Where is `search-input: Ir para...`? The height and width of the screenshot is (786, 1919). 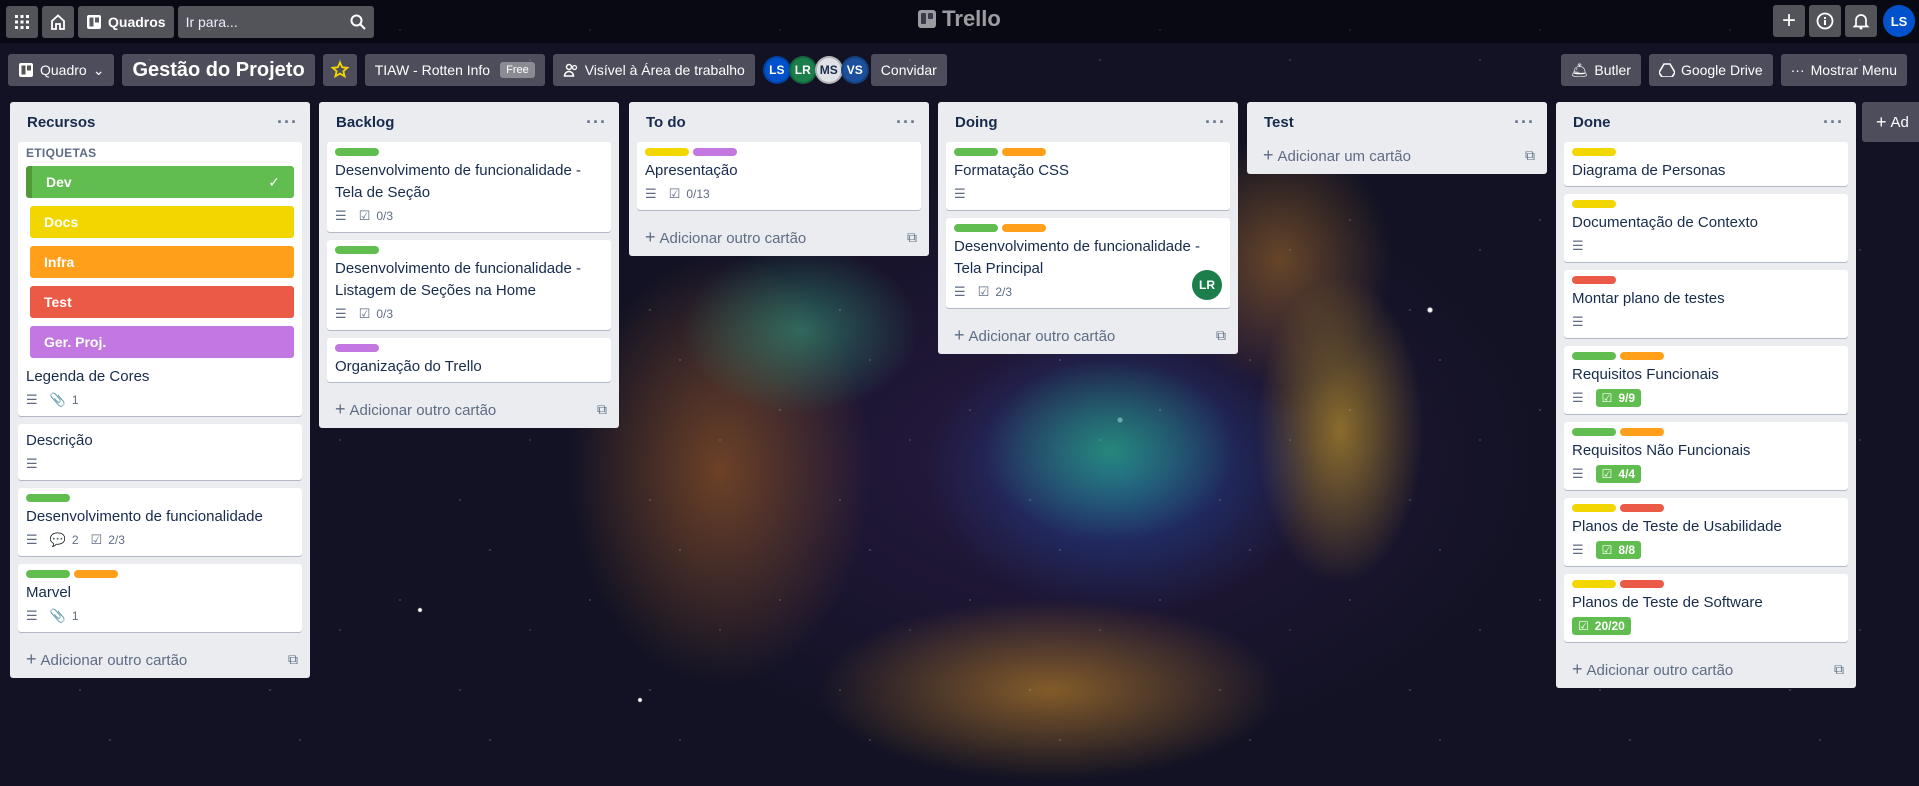
search-input: Ir para... is located at coordinates (275, 21).